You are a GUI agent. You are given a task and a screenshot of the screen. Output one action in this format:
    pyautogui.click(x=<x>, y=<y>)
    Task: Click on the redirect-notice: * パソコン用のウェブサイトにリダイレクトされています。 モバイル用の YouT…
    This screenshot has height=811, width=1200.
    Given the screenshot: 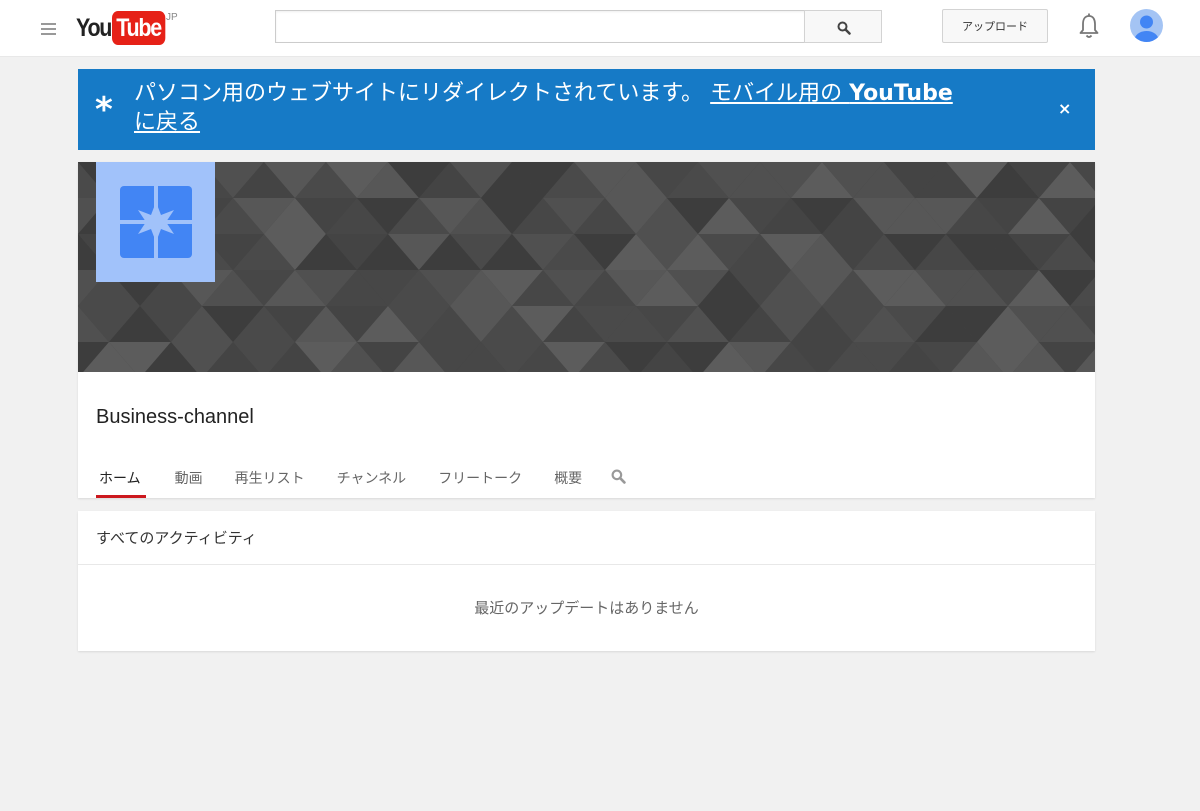 What is the action you would take?
    pyautogui.click(x=586, y=109)
    